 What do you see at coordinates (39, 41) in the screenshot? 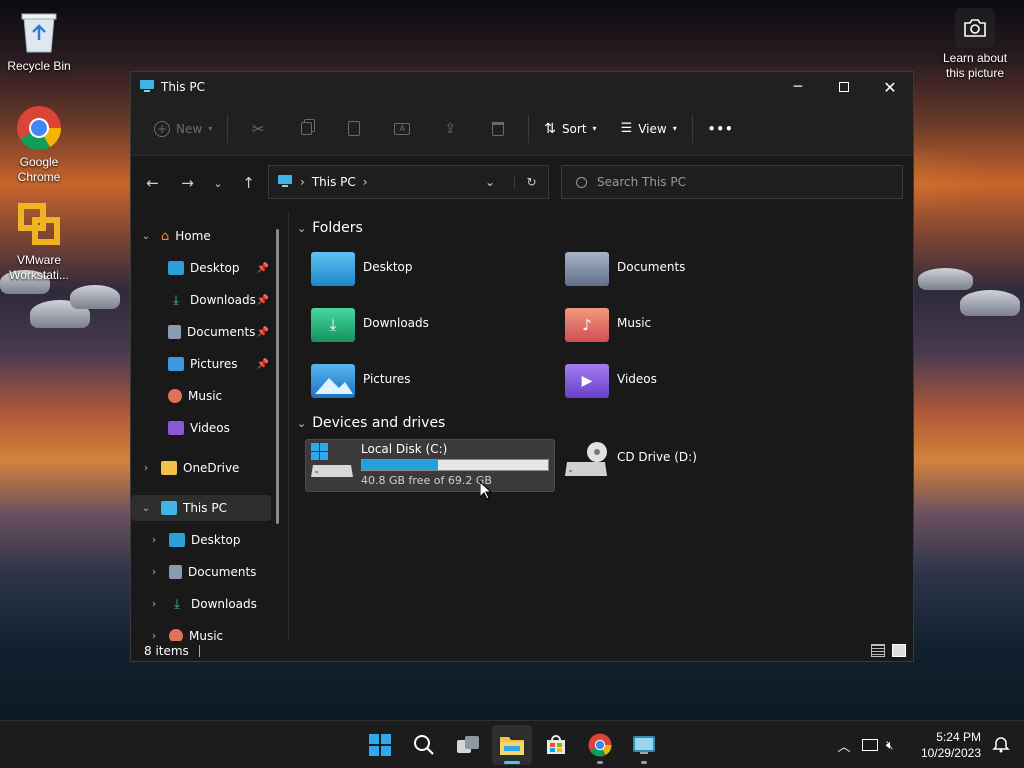
I see `desktop-icon-recycle-bin: Recycle Bin` at bounding box center [39, 41].